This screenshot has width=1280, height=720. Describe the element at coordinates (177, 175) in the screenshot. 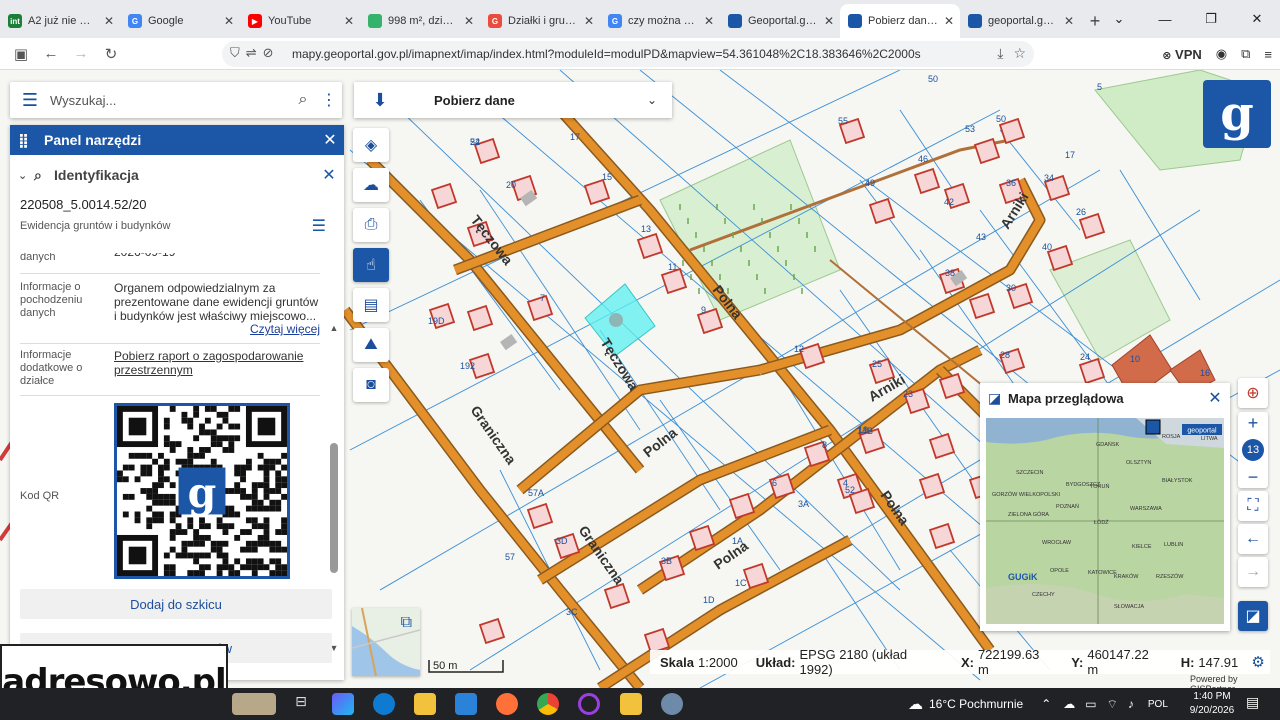

I see `identification-header: ⌄ ⌕ Identyfikacja ✕` at that location.